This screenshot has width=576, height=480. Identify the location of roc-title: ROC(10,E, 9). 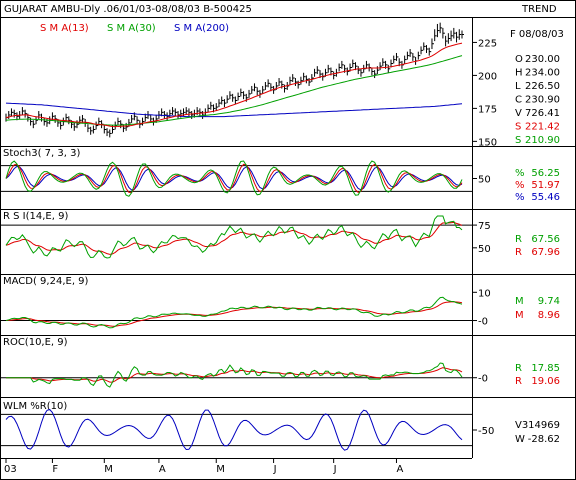
(35, 342).